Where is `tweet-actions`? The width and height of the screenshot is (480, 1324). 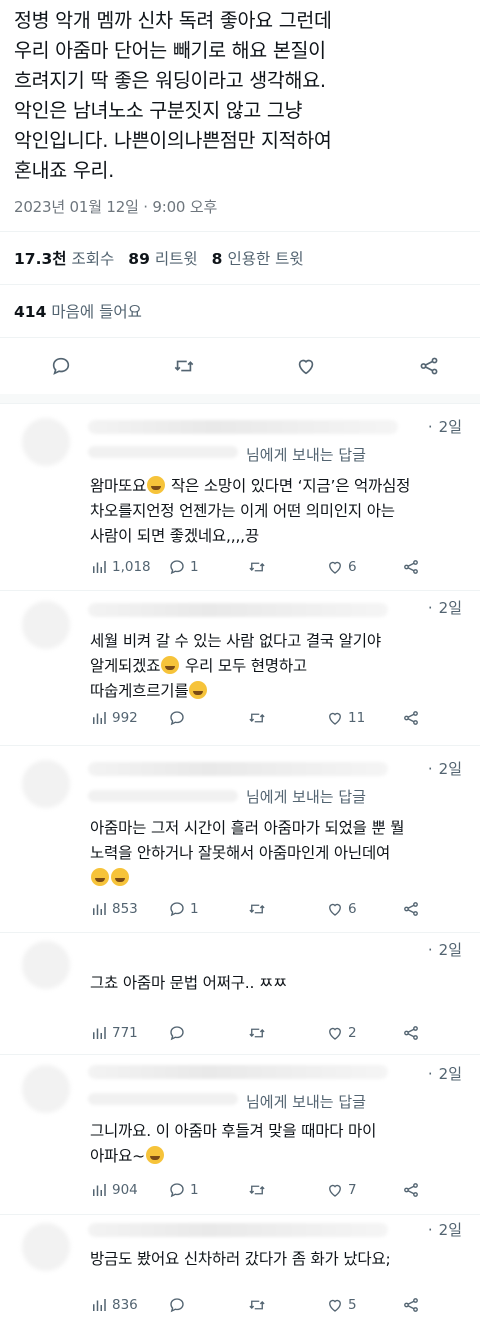 tweet-actions is located at coordinates (240, 366).